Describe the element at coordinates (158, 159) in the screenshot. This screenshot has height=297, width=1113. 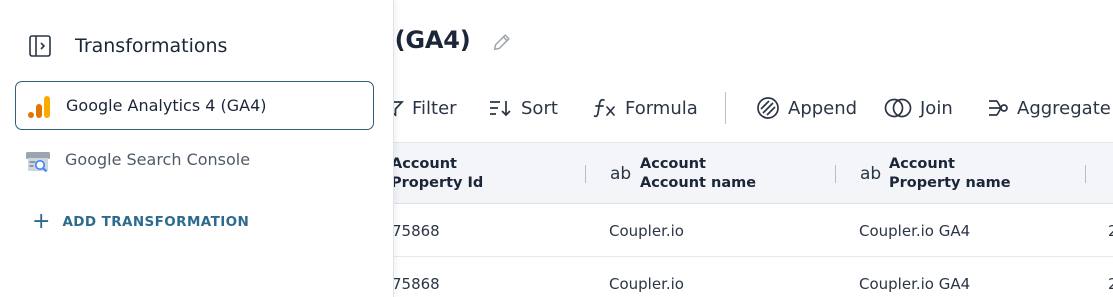
I see `source-label: Google Search Console` at that location.